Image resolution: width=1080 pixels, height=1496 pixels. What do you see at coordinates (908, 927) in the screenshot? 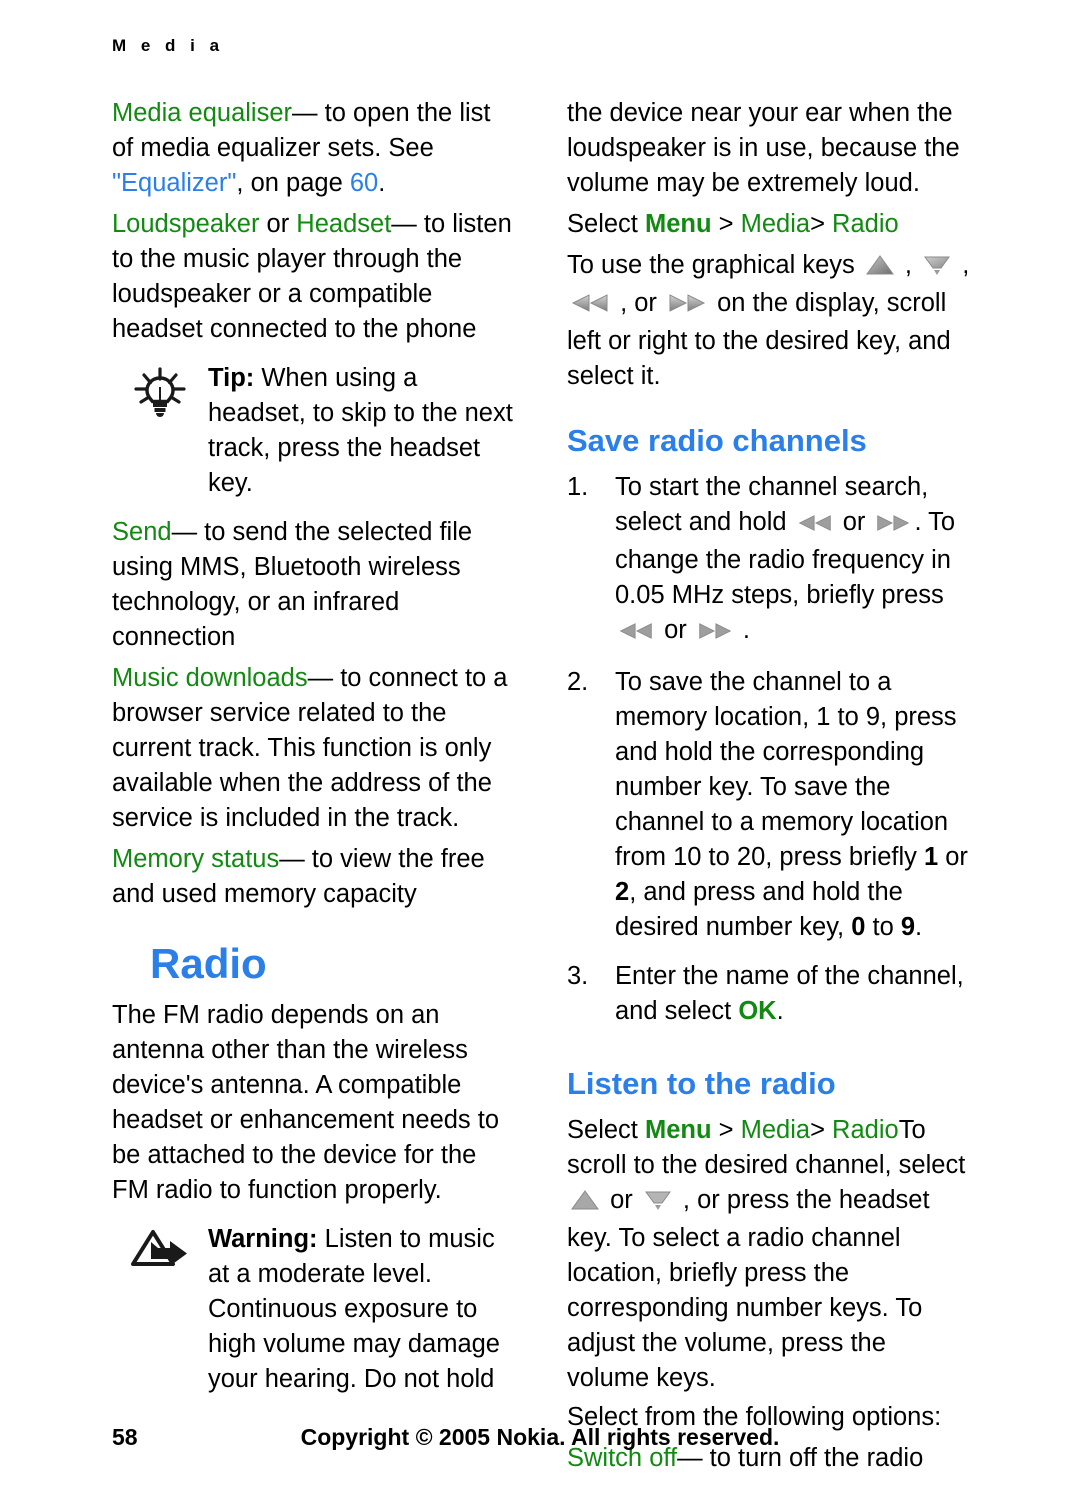
I see `step2-bold-4: 9` at bounding box center [908, 927].